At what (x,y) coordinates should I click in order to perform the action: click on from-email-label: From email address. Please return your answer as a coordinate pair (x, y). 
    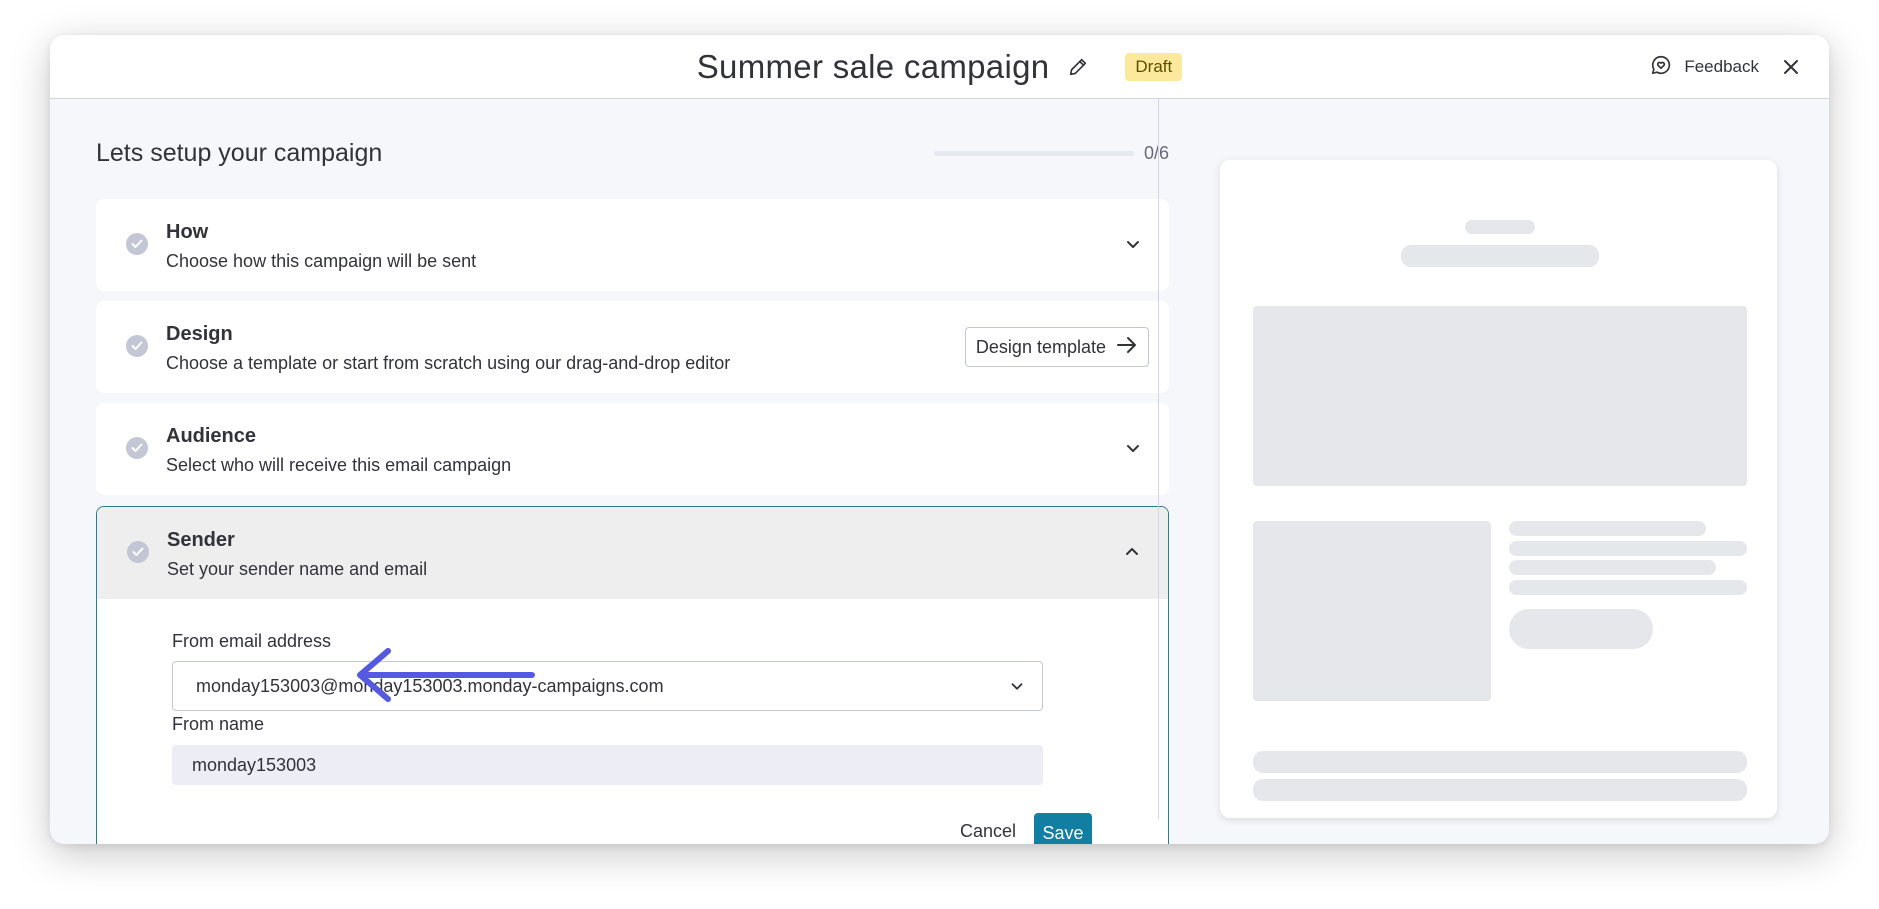
    Looking at the image, I should click on (252, 641).